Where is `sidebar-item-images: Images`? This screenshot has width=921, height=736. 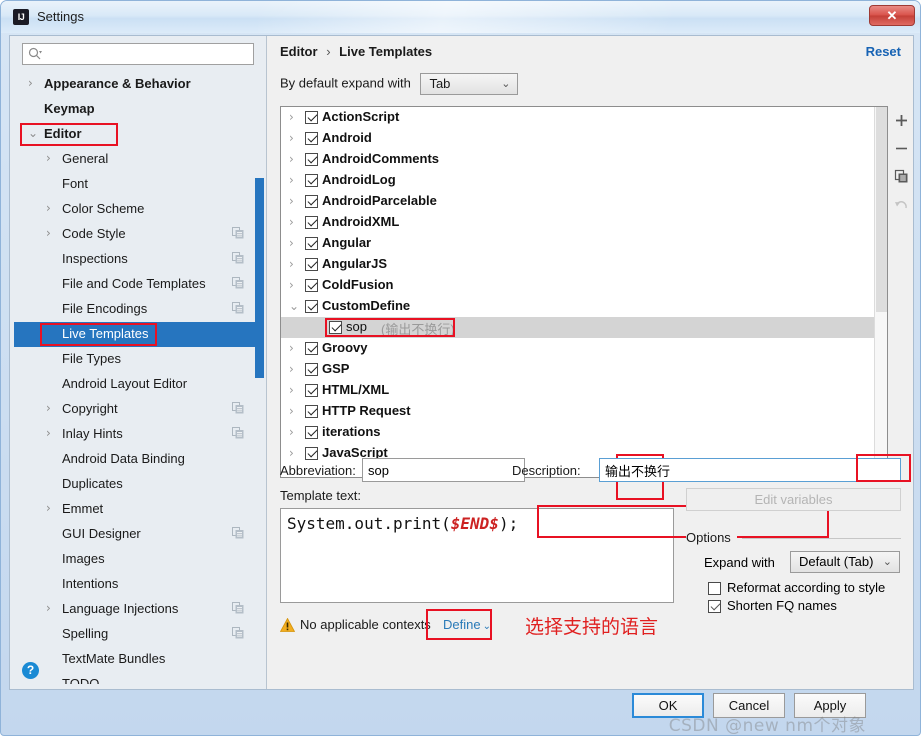 sidebar-item-images: Images is located at coordinates (138, 559).